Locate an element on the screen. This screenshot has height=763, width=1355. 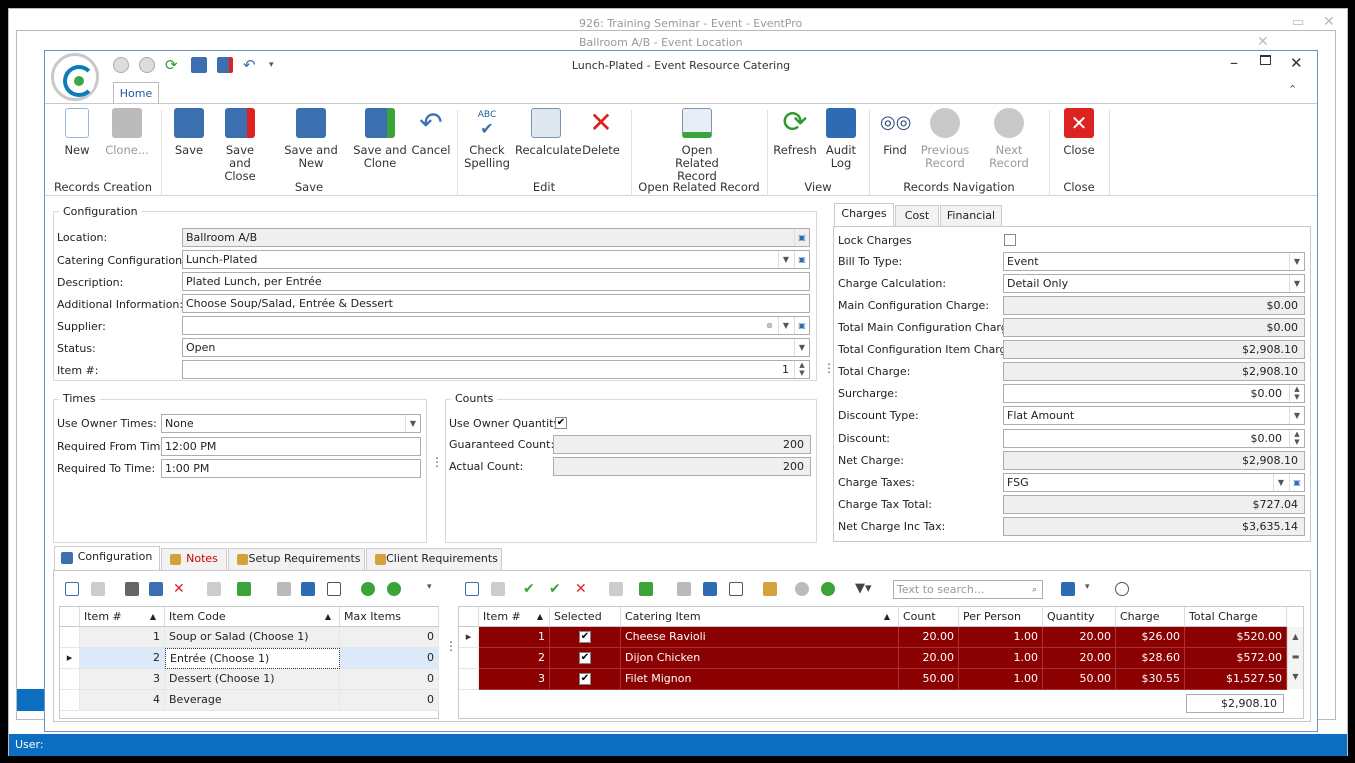
add-items-icon is located at coordinates (646, 589).